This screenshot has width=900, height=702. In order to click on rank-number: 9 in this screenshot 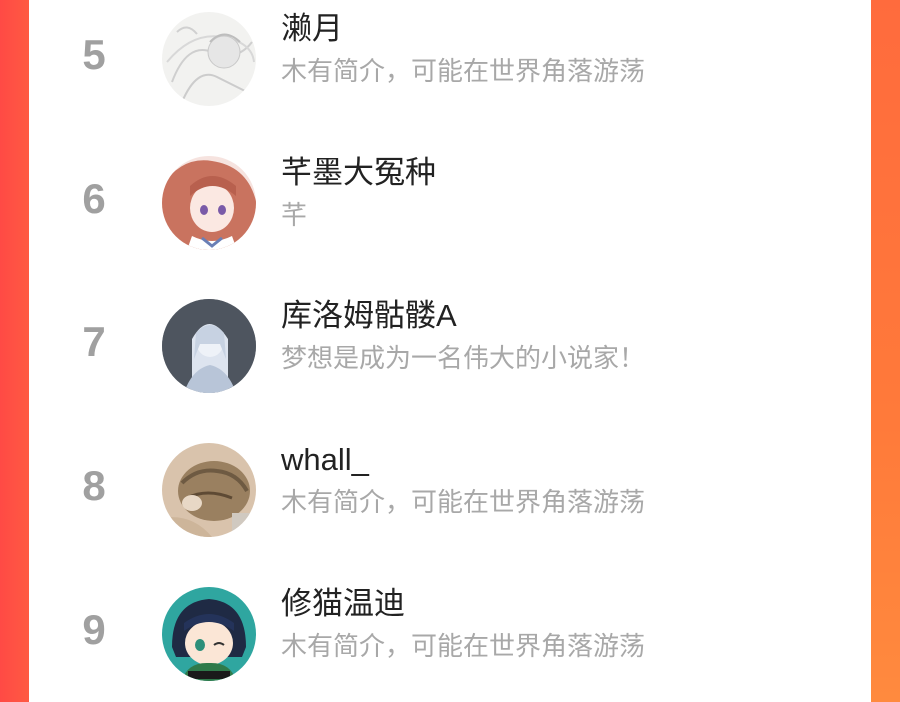, I will do `click(94, 629)`.